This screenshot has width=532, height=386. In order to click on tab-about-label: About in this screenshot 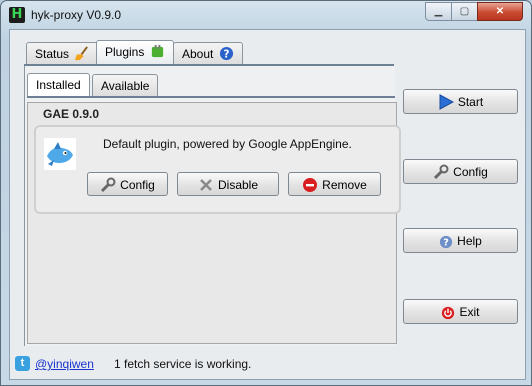, I will do `click(198, 54)`.